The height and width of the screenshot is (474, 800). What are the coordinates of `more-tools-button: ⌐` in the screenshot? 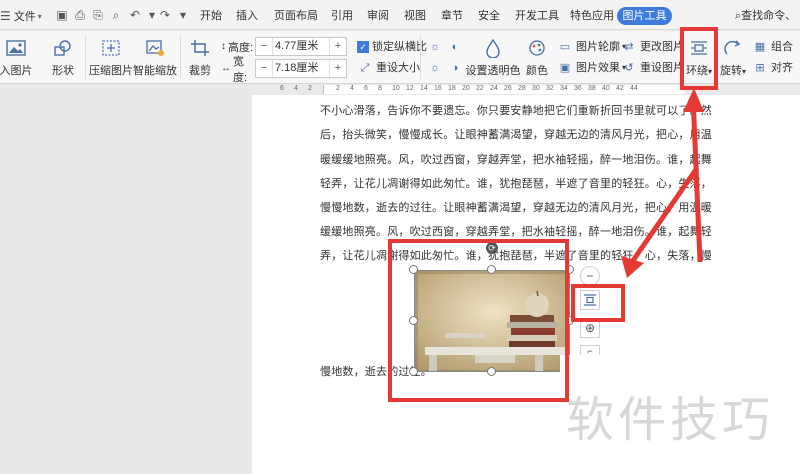 It's located at (590, 350).